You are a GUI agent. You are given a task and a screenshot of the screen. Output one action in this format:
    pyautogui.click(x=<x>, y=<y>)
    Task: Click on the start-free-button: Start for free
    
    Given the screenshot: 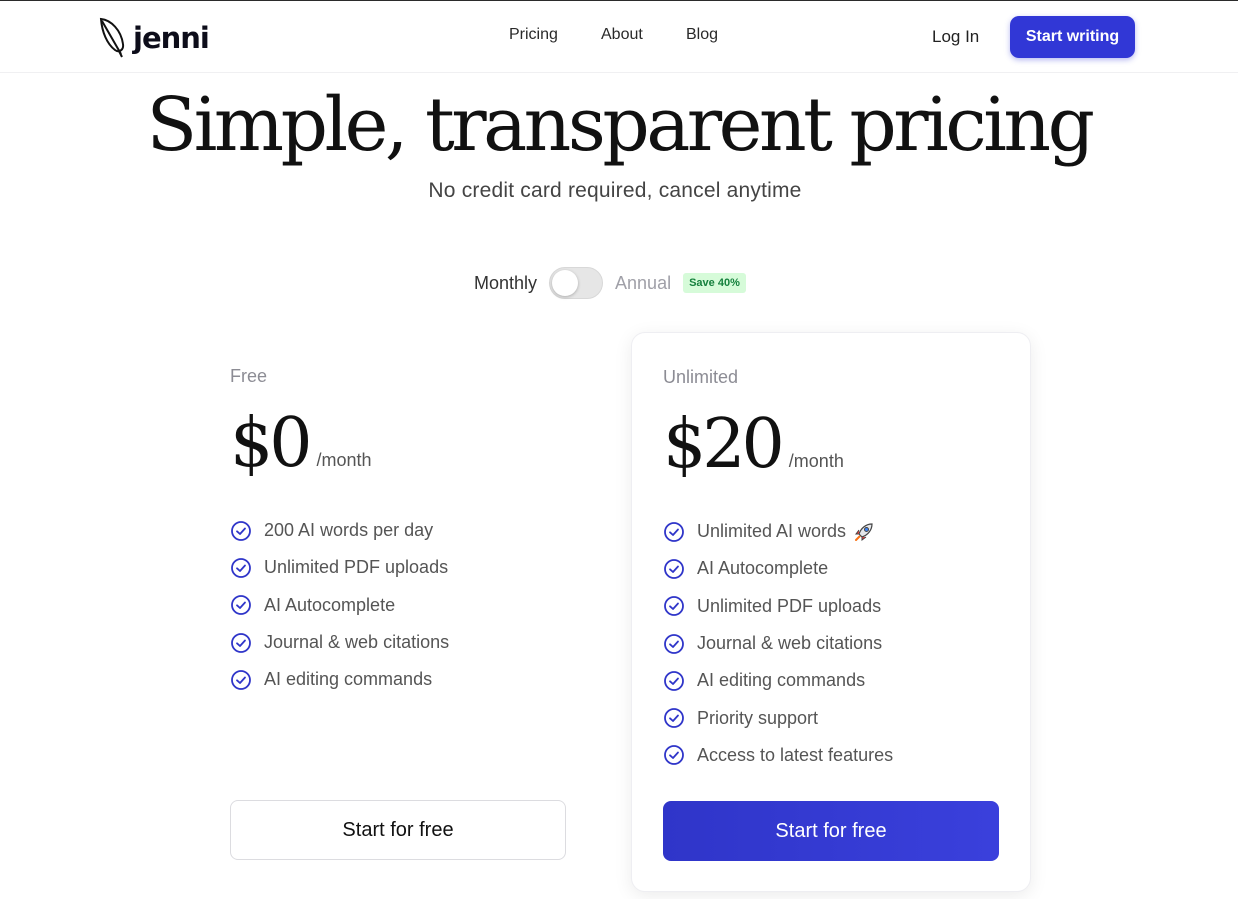 What is the action you would take?
    pyautogui.click(x=398, y=830)
    